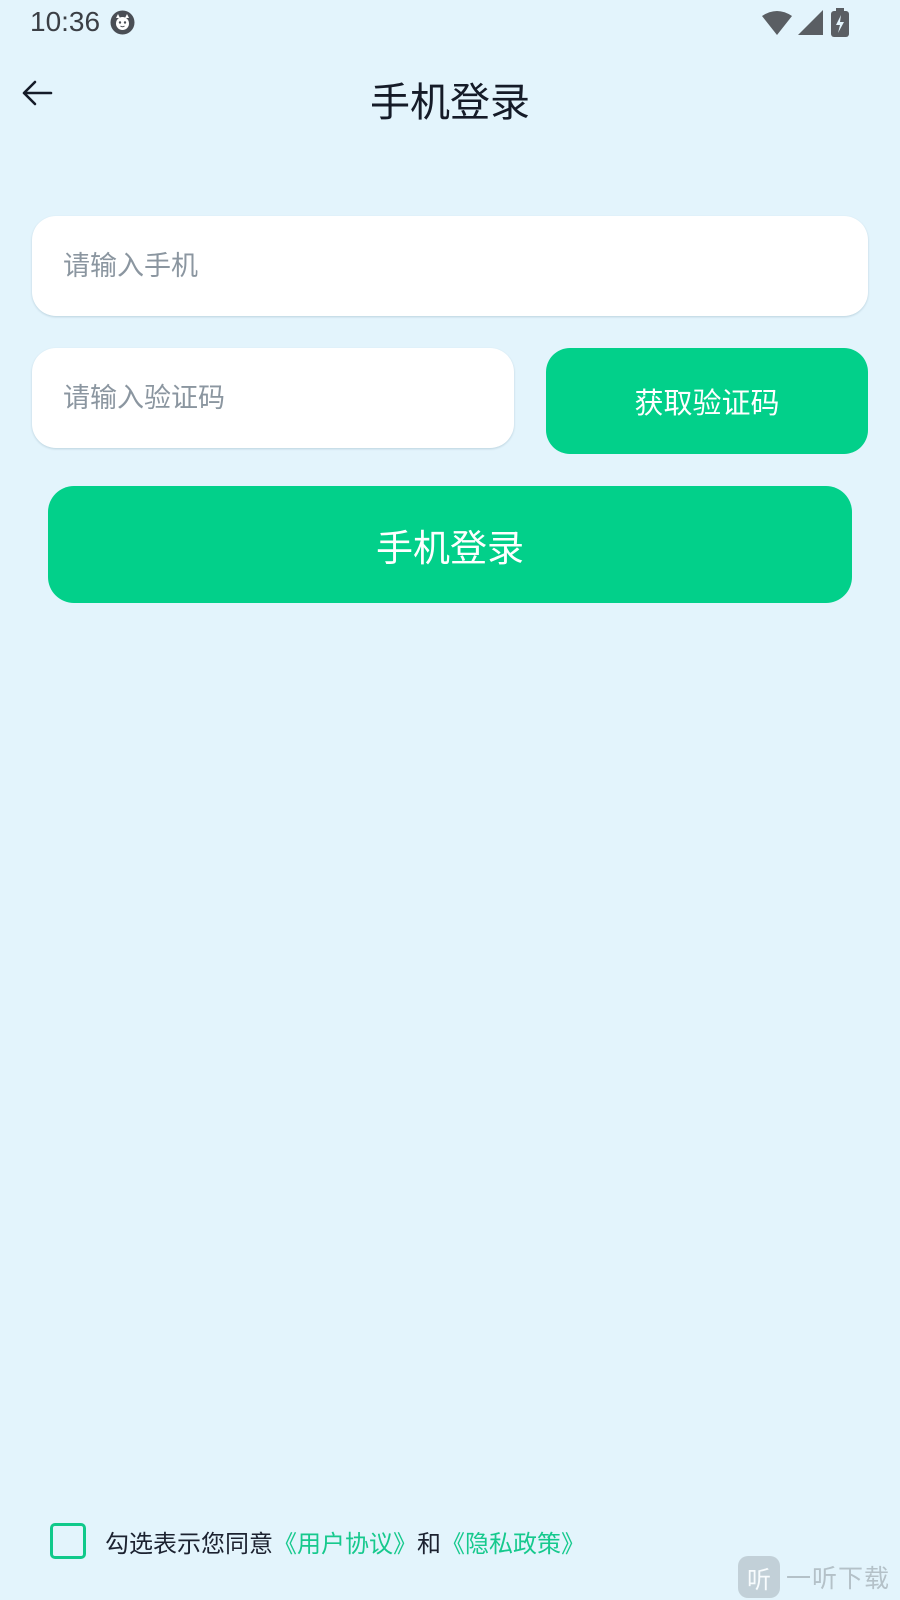 This screenshot has width=900, height=1600. I want to click on code-field-container, so click(273, 398).